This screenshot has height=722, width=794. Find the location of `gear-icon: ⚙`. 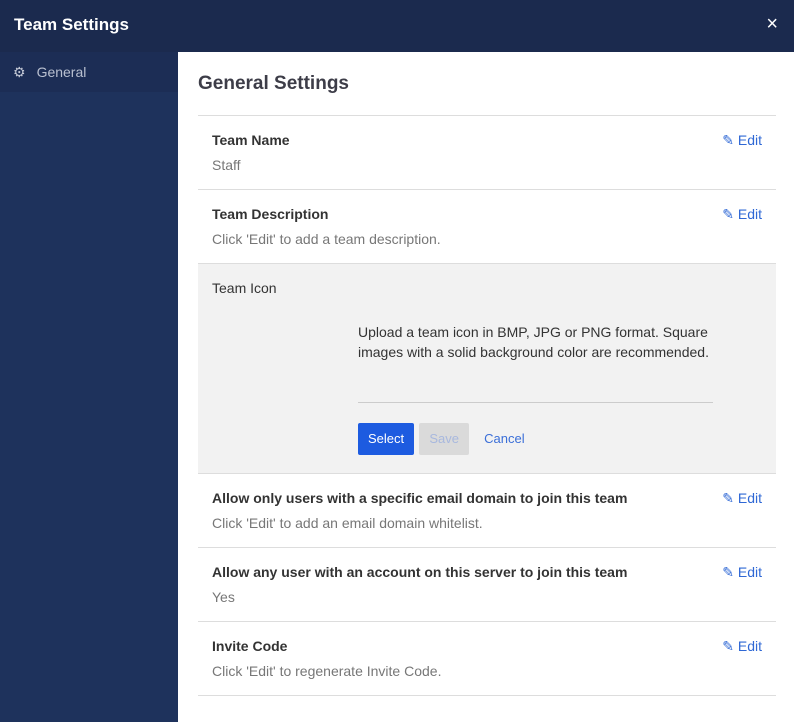

gear-icon: ⚙ is located at coordinates (19, 71).